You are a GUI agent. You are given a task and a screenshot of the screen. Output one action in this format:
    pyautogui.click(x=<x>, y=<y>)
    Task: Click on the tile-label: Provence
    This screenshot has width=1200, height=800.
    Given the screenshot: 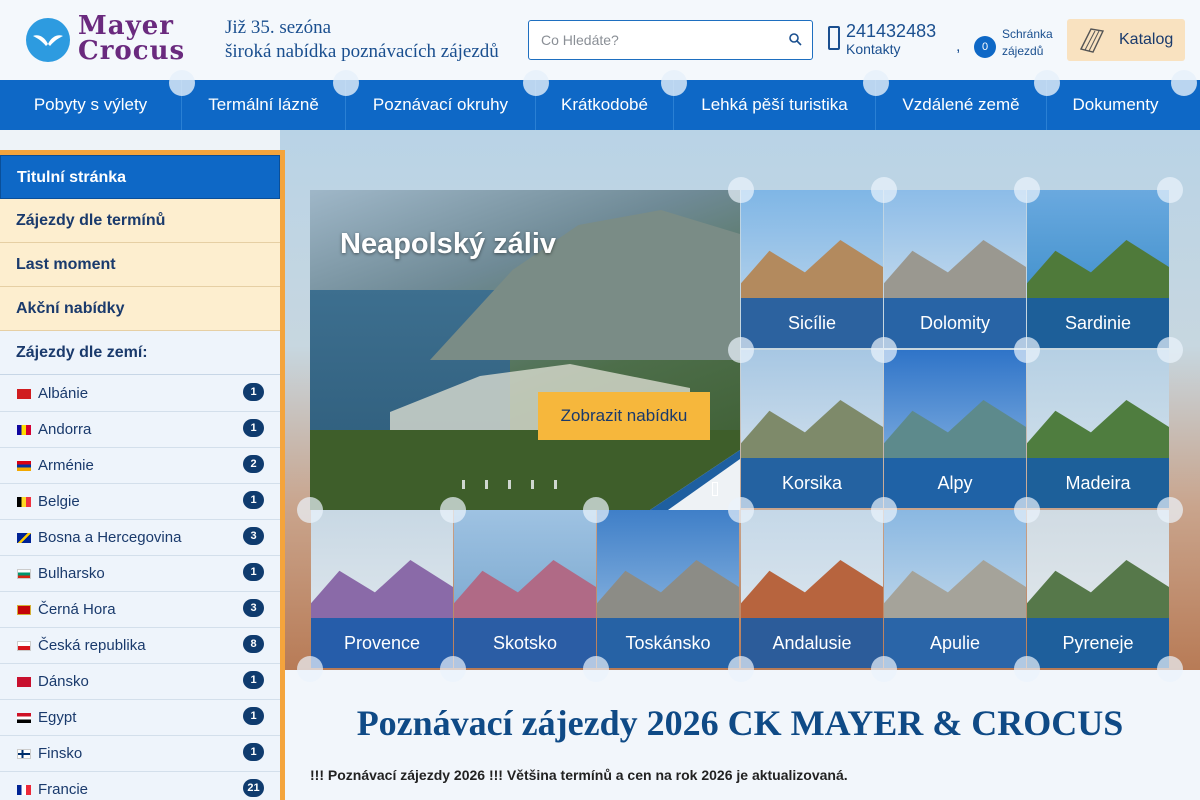 What is the action you would take?
    pyautogui.click(x=382, y=643)
    